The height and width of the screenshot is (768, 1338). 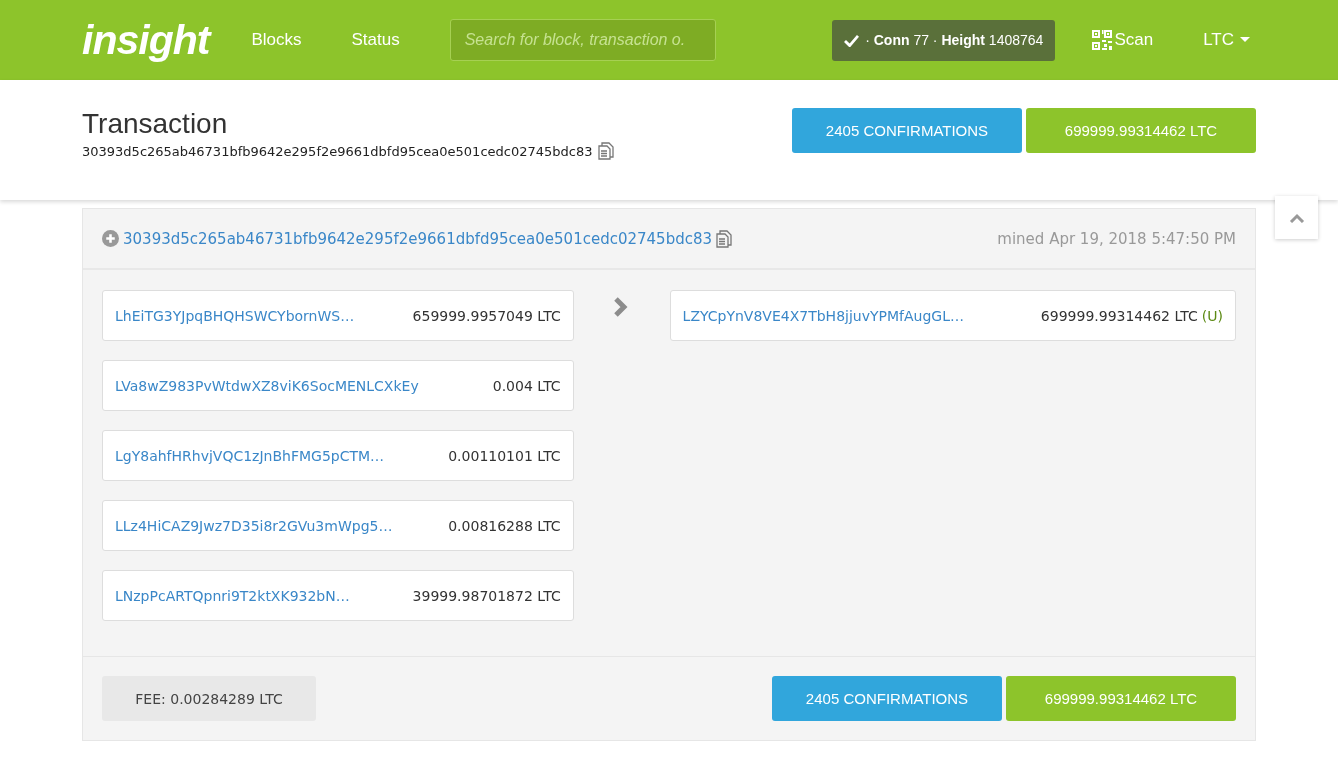 I want to click on search-field: Search for block, transaction o., so click(x=582, y=40).